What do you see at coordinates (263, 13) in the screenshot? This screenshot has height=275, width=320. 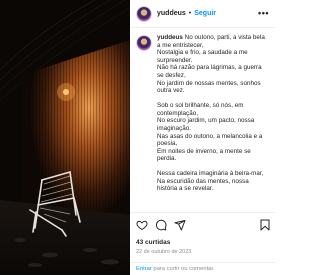 I see `more-horizontal-icon: •••` at bounding box center [263, 13].